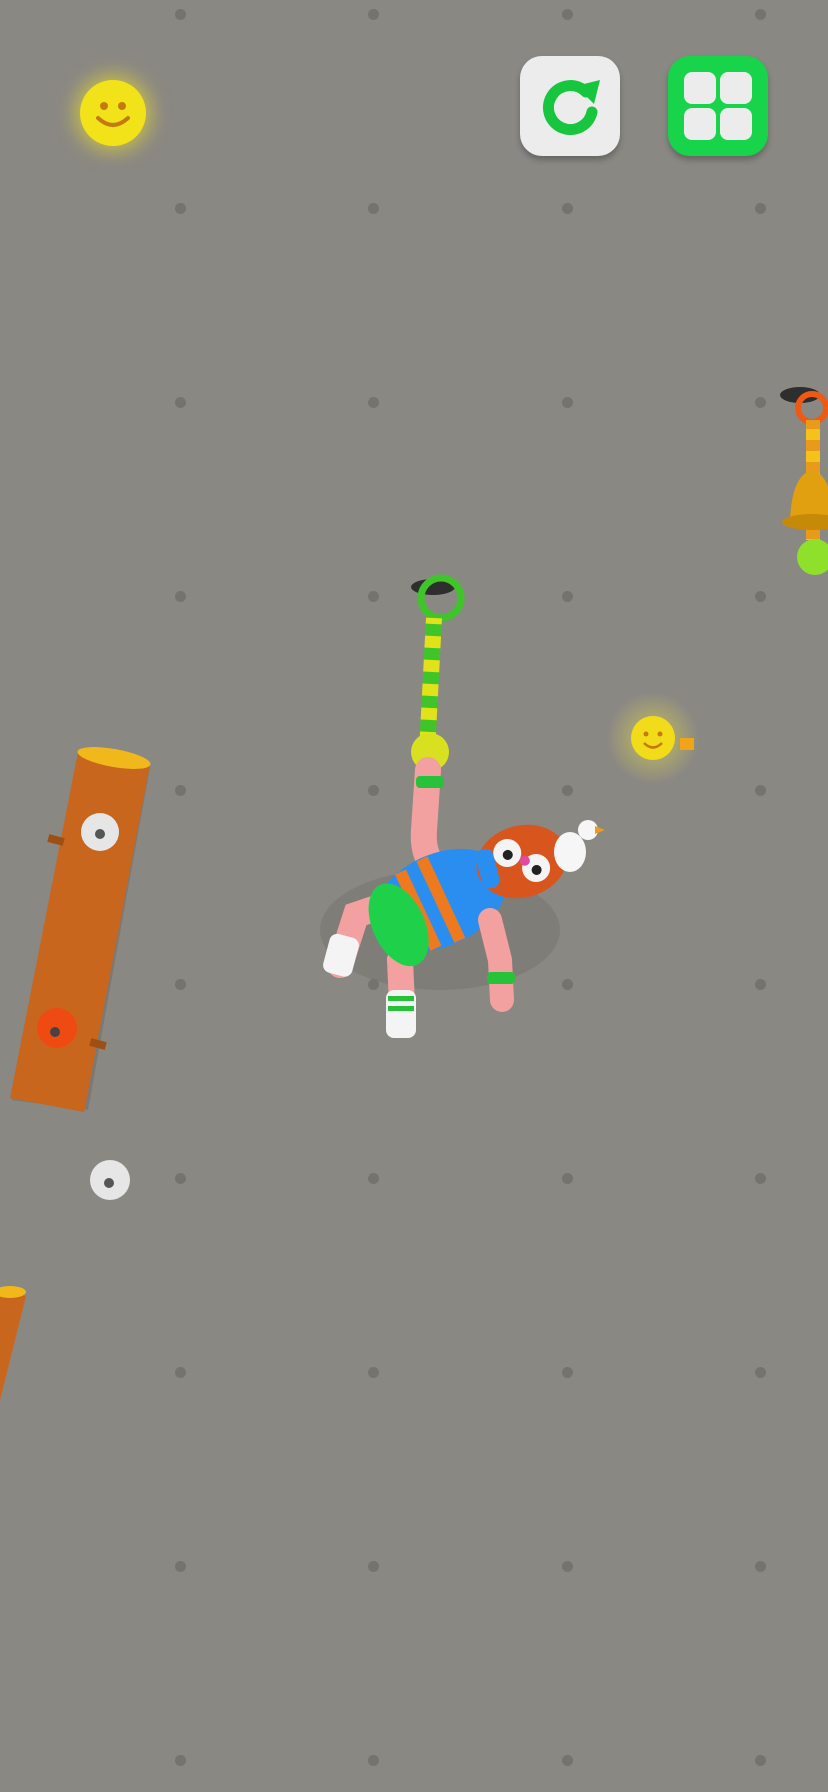 This screenshot has width=828, height=1792. What do you see at coordinates (438, 672) in the screenshot?
I see `grip-rope` at bounding box center [438, 672].